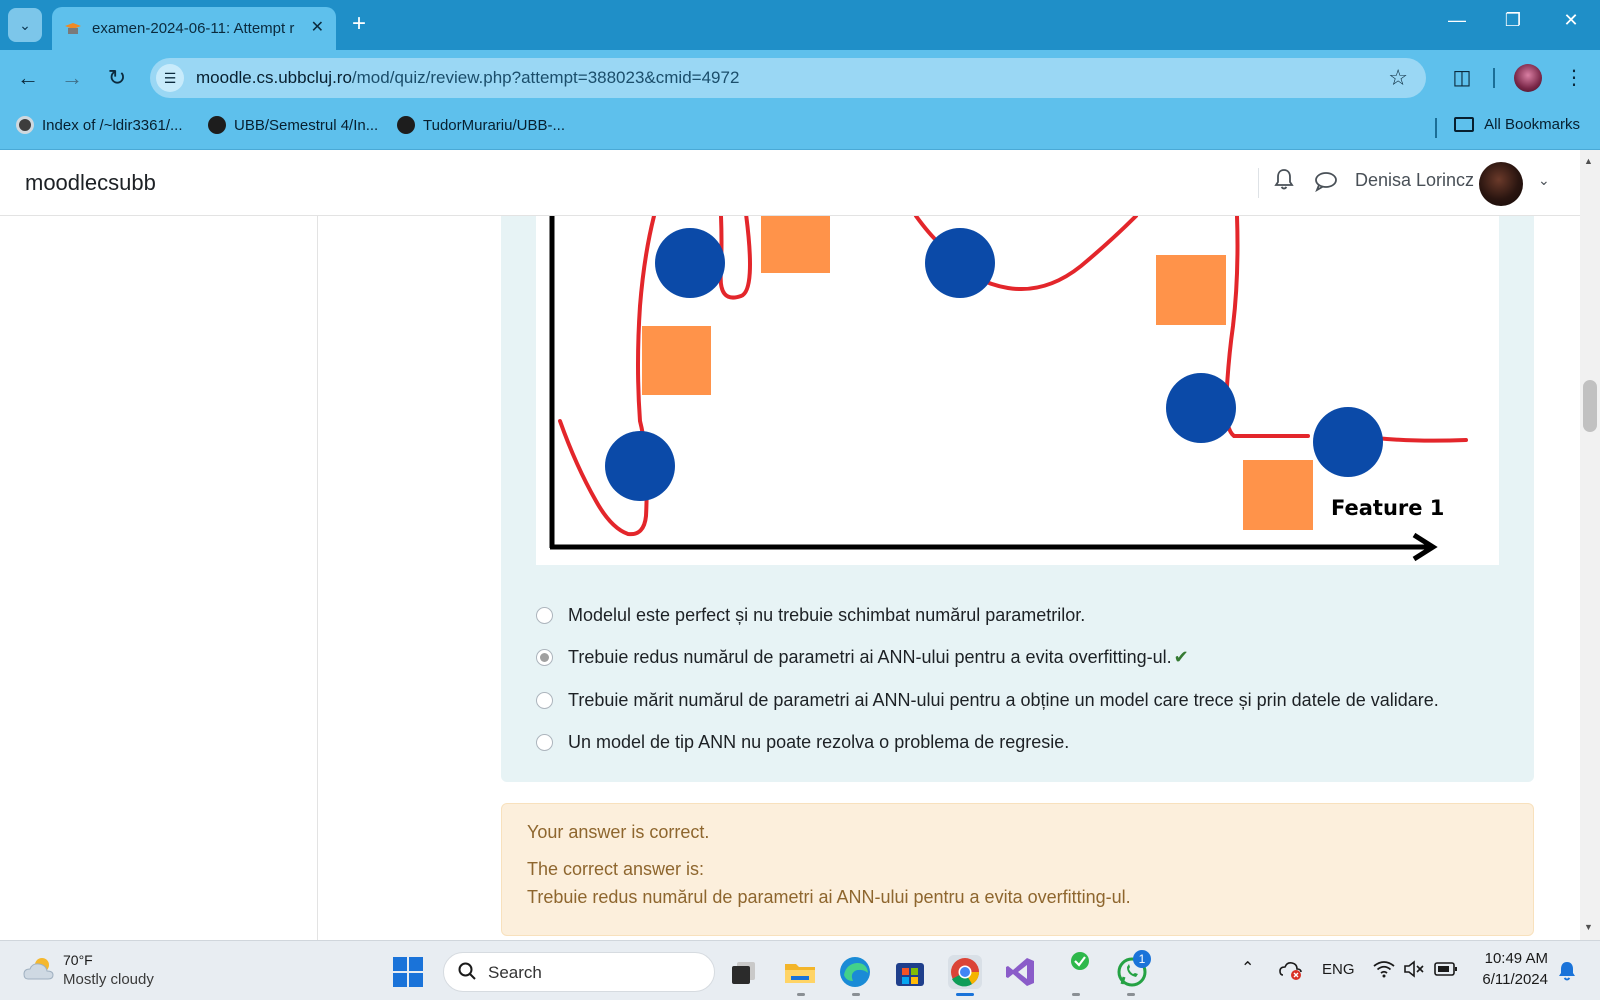  I want to click on minimize-button: —, so click(1457, 20).